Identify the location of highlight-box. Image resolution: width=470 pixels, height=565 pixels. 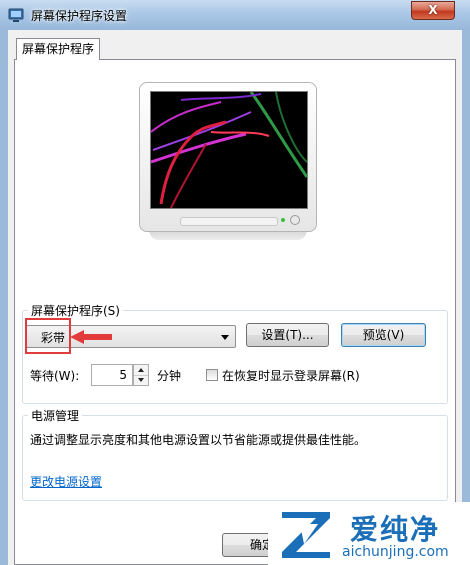
(48, 336).